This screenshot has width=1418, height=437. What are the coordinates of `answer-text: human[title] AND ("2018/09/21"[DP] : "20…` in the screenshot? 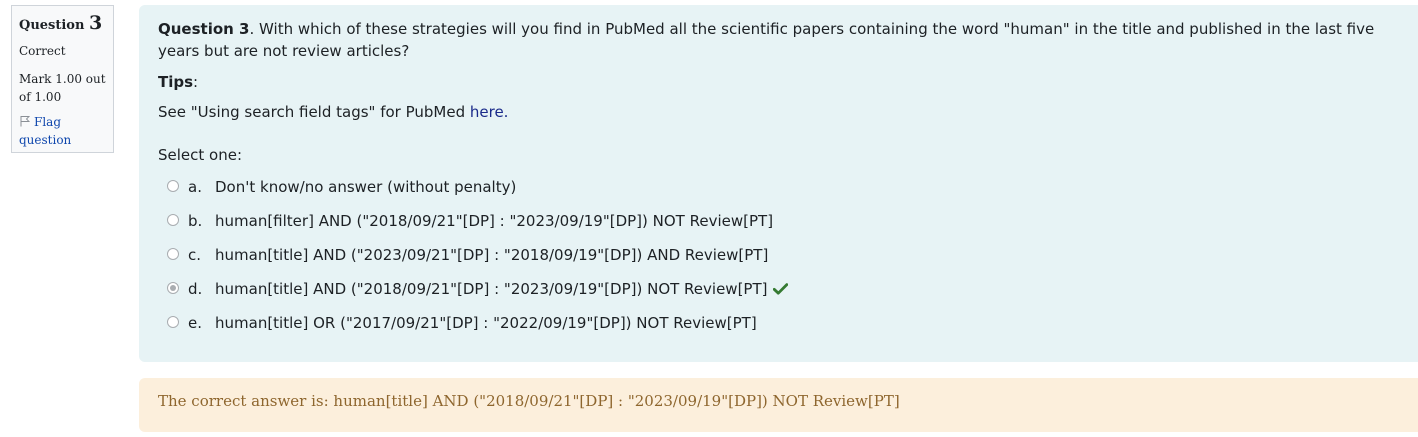 It's located at (491, 289).